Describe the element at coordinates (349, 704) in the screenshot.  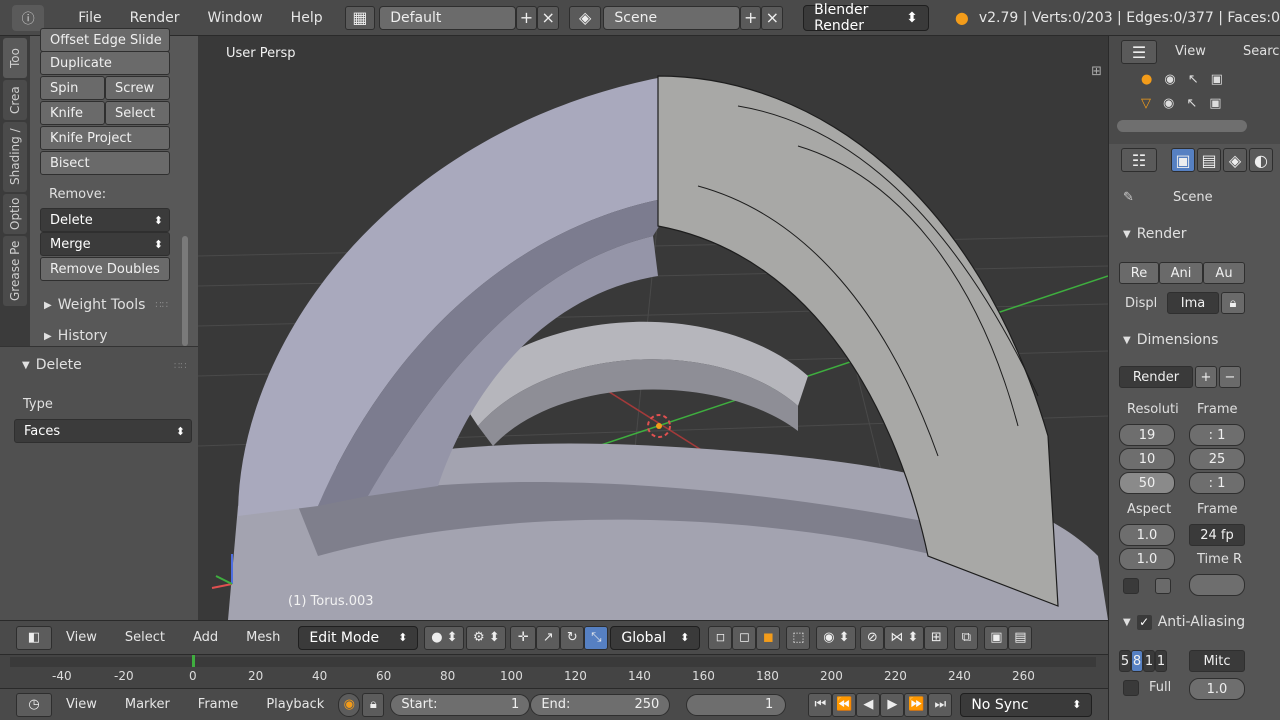
I see `auto-keying-icon: ◉` at that location.